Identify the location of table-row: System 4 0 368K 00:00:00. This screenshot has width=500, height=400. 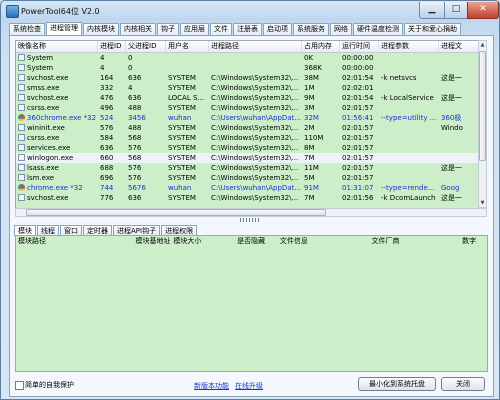
(247, 68).